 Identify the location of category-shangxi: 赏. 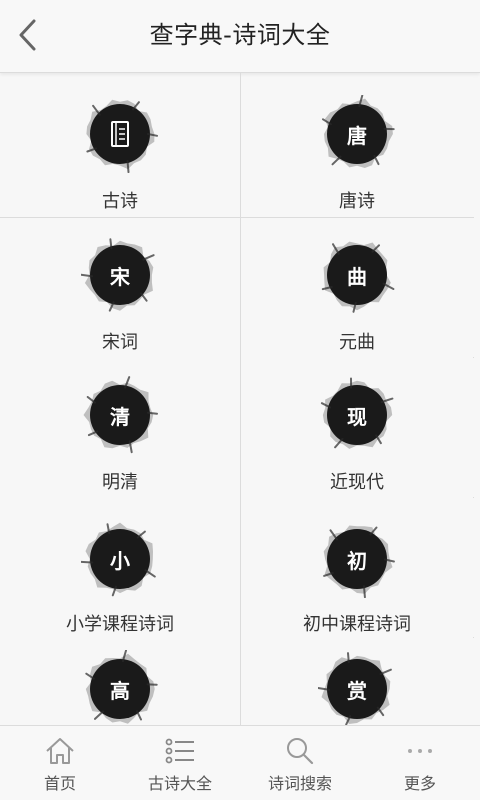
(357, 682).